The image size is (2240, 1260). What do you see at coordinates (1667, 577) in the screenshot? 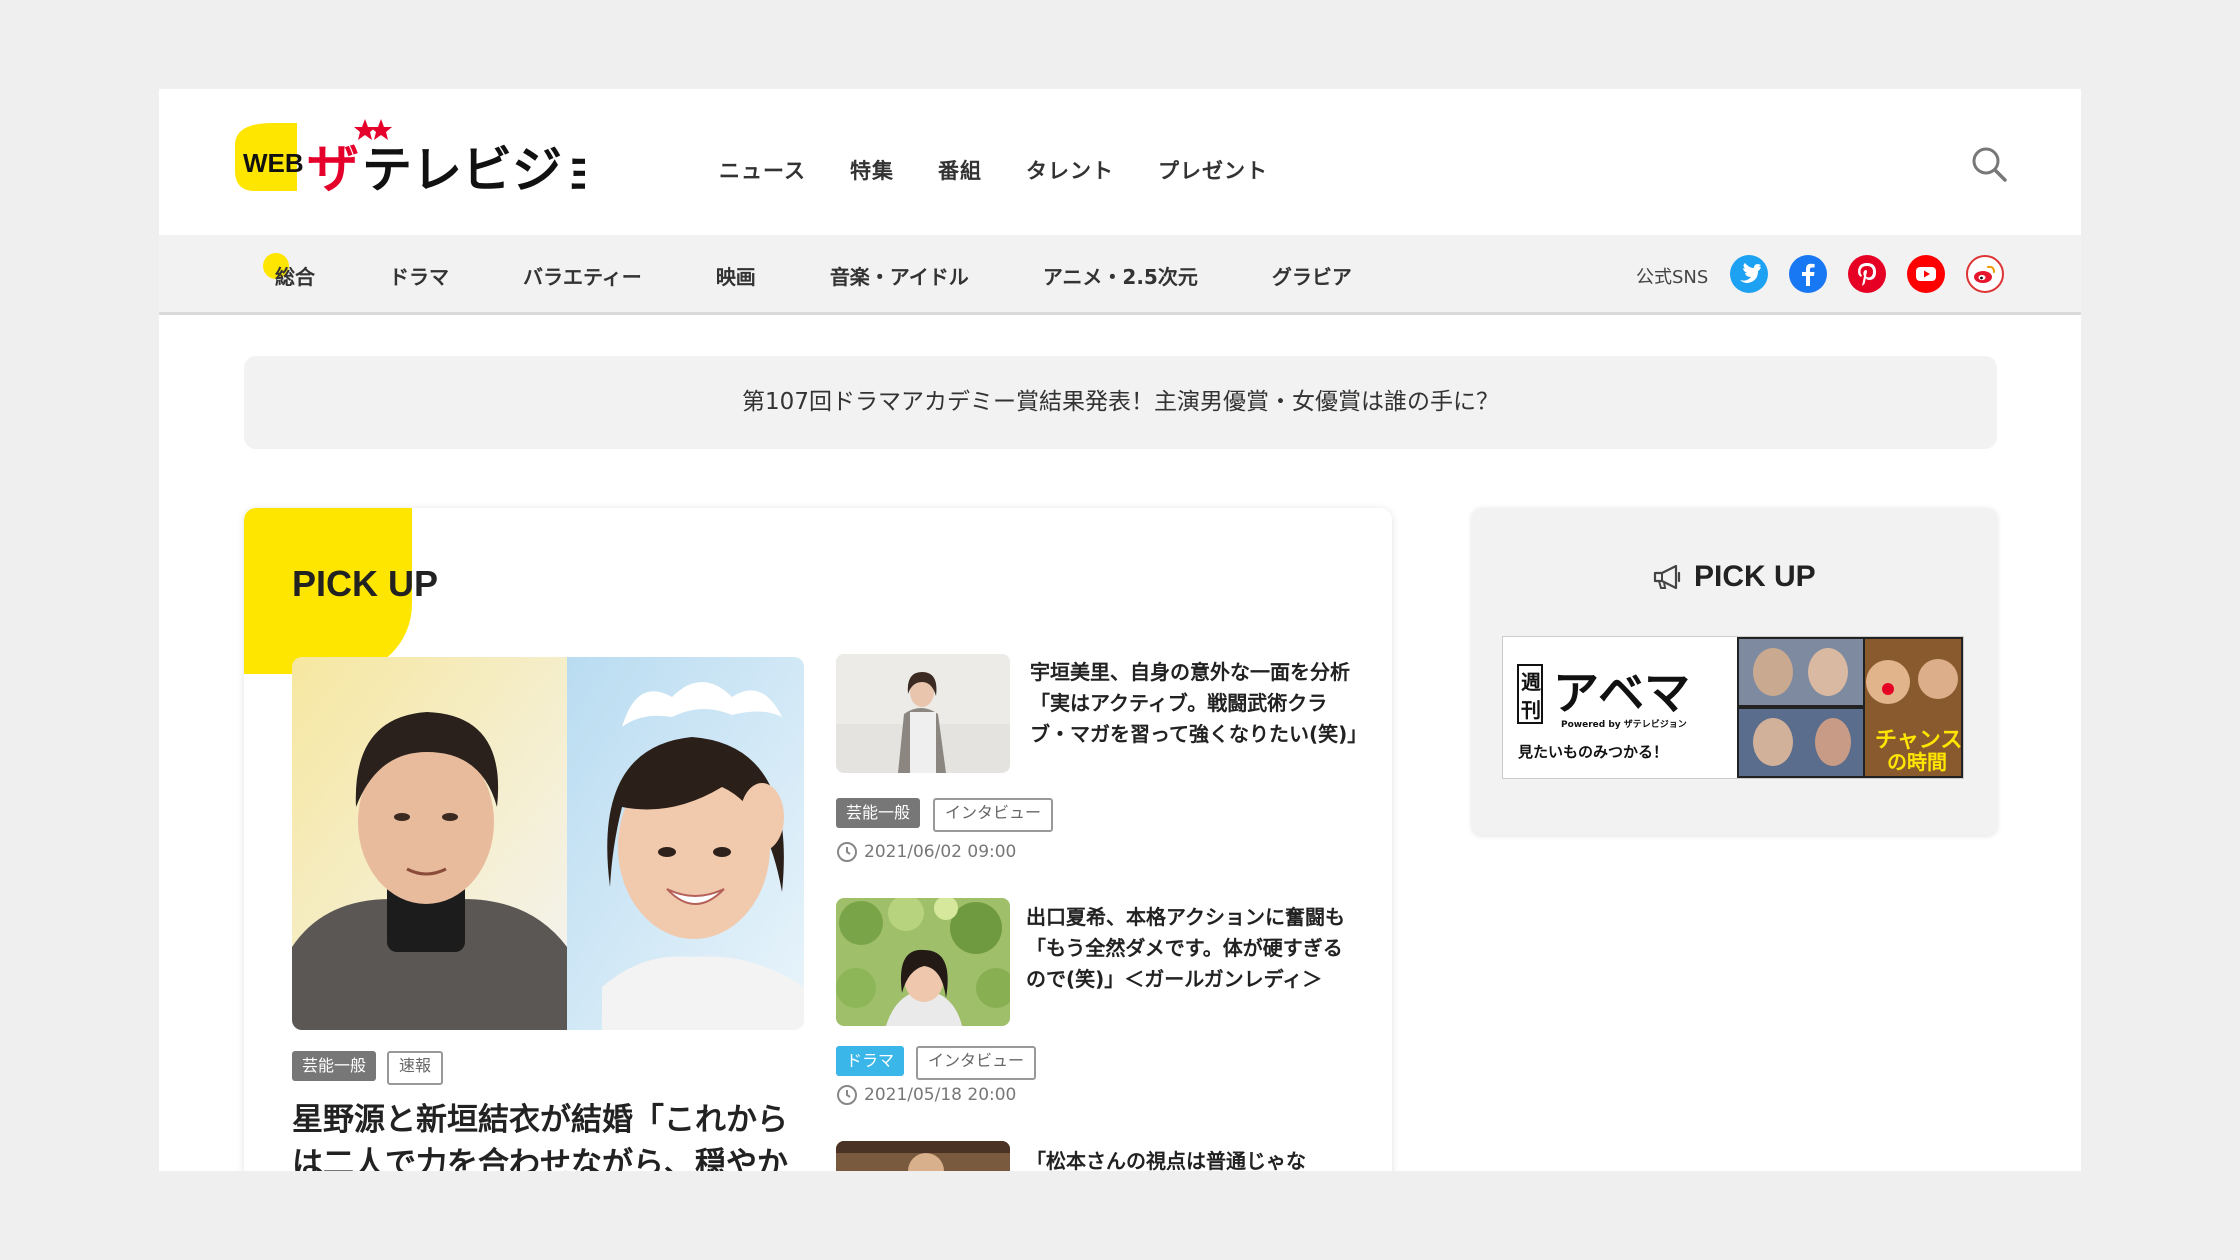
I see `megaphone-icon` at bounding box center [1667, 577].